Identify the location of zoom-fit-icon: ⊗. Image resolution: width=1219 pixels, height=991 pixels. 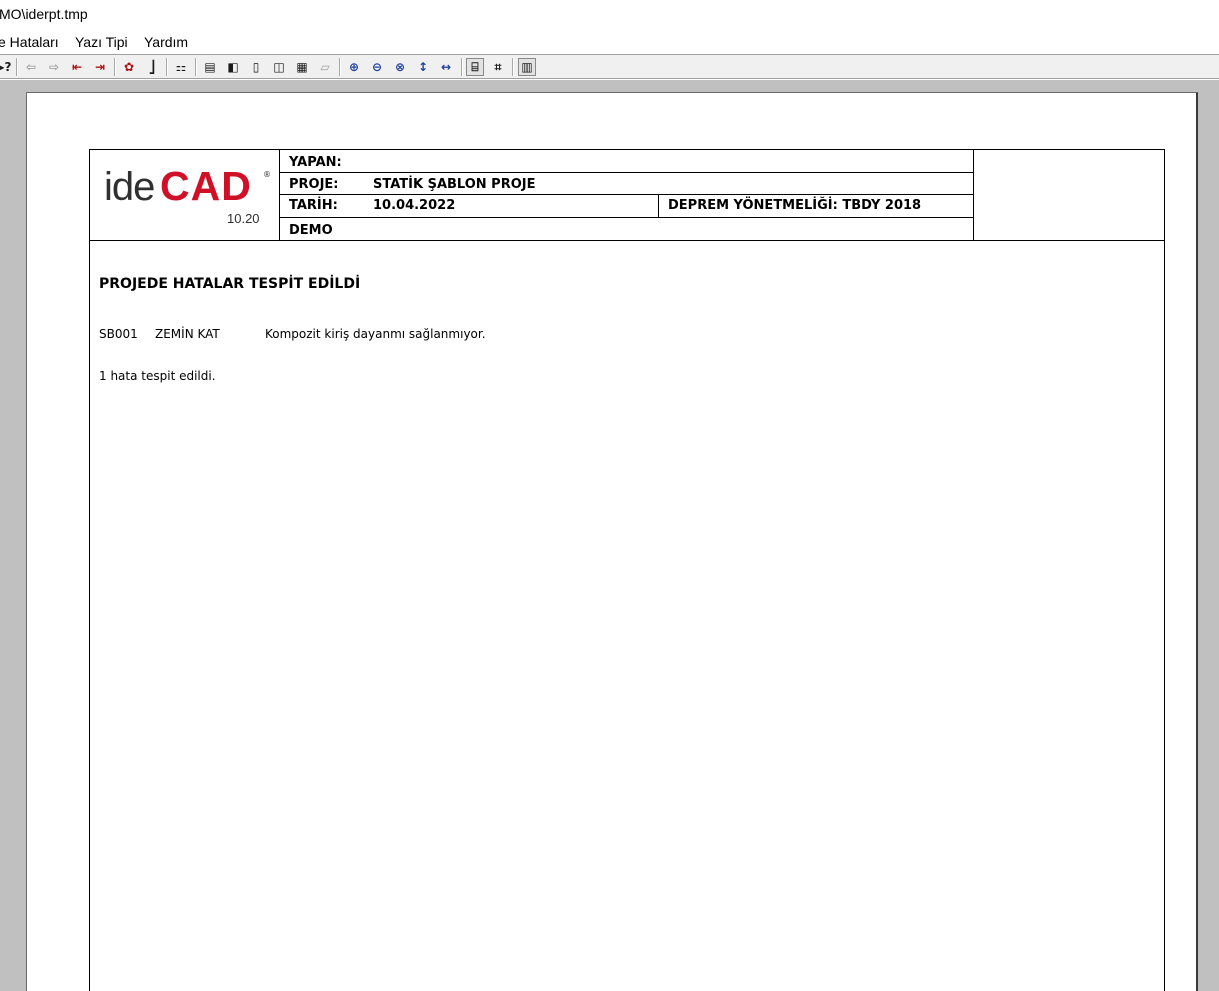
(400, 67).